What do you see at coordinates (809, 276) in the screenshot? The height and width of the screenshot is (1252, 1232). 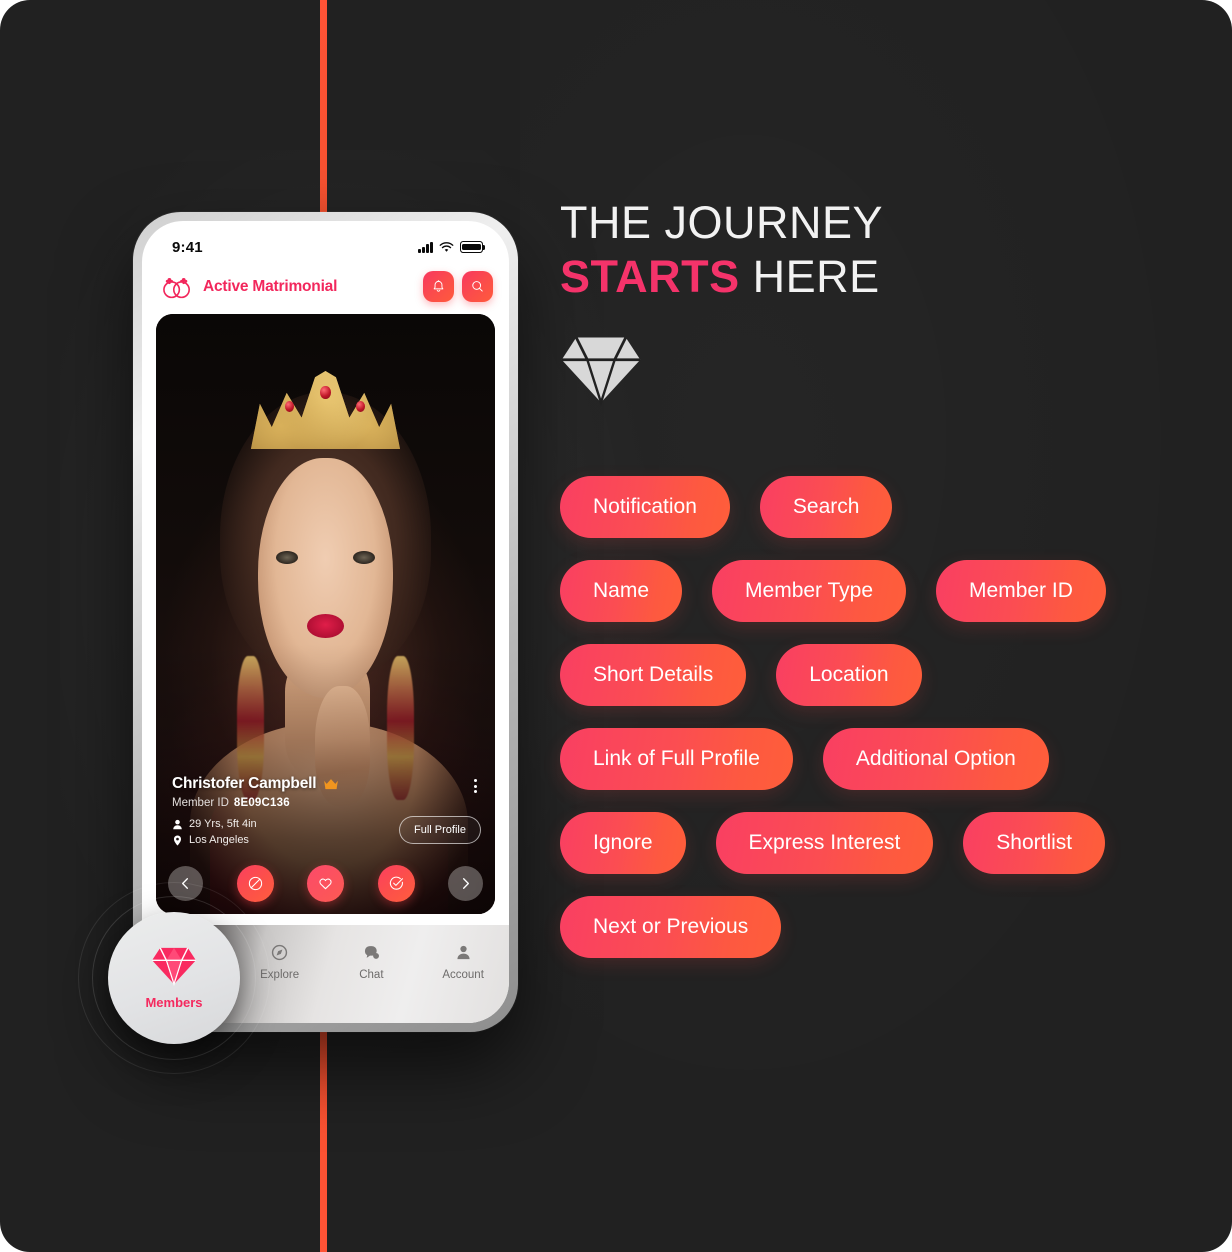 I see `headline-tail: HERE` at bounding box center [809, 276].